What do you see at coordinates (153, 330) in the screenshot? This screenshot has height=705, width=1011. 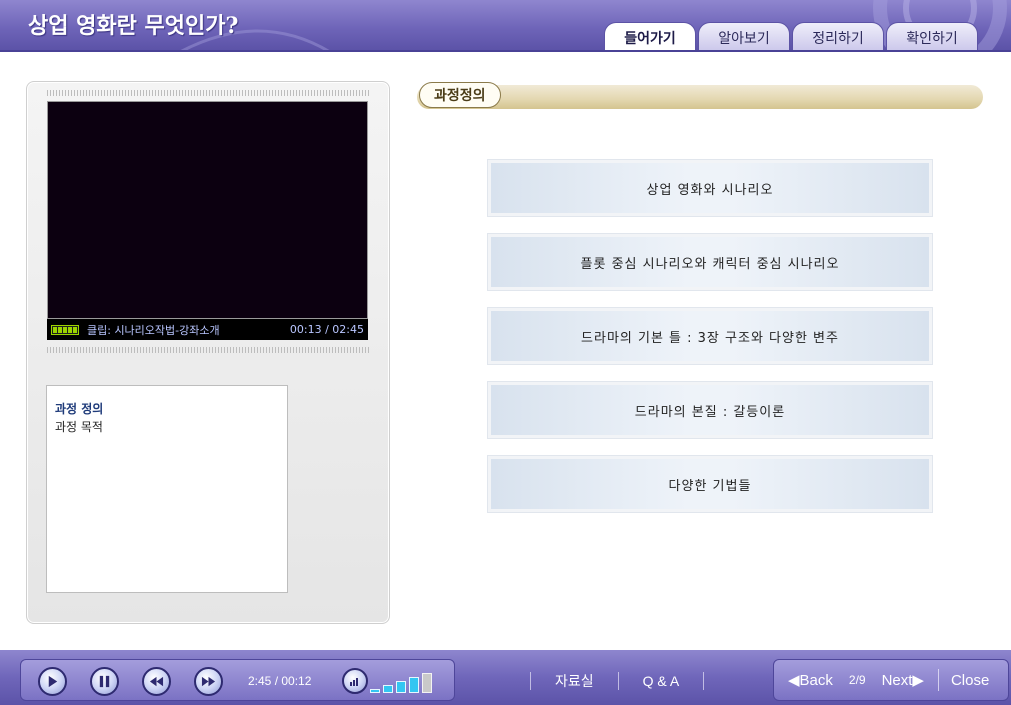 I see `clip-label: 클립: 시나리오작법-강좌소개` at bounding box center [153, 330].